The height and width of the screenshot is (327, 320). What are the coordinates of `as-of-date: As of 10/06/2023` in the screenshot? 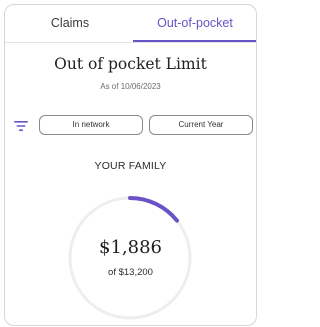 It's located at (130, 86).